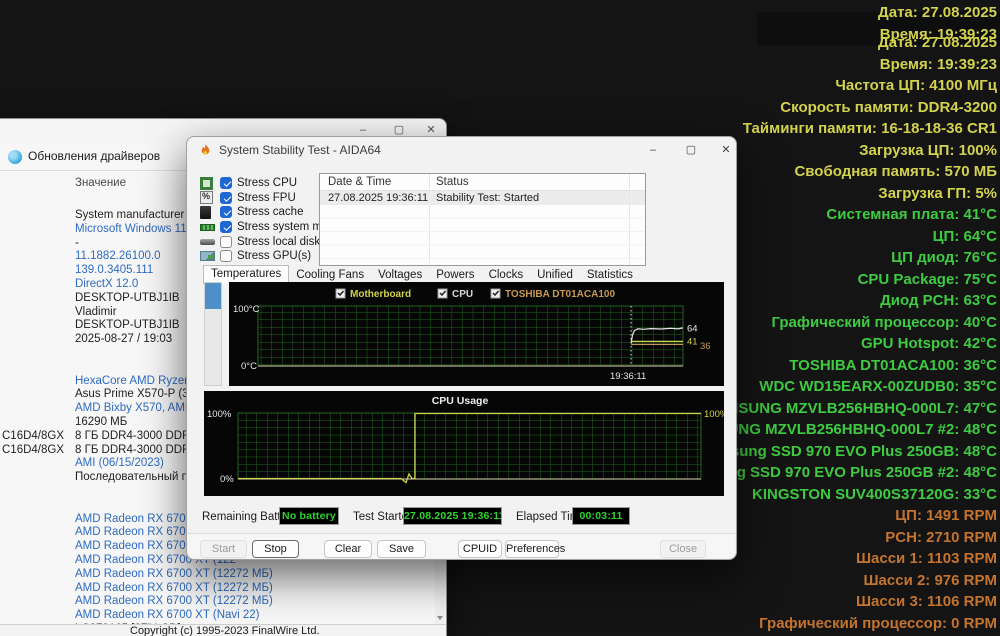 This screenshot has width=1000, height=636. Describe the element at coordinates (205, 212) in the screenshot. I see `cache-icon` at that location.